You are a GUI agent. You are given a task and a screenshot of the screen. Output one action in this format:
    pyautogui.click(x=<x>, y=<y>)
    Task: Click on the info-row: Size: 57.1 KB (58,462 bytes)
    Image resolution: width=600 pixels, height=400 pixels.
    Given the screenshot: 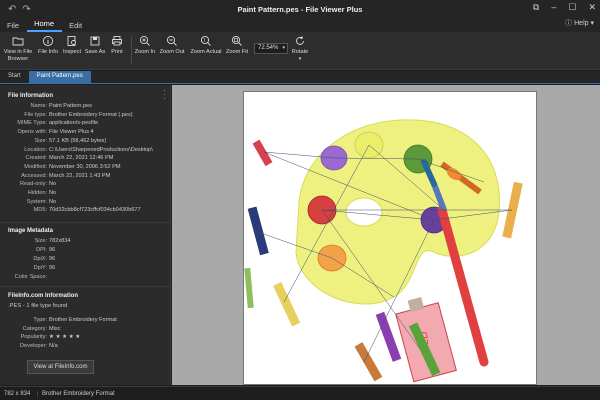 What is the action you would take?
    pyautogui.click(x=85, y=141)
    